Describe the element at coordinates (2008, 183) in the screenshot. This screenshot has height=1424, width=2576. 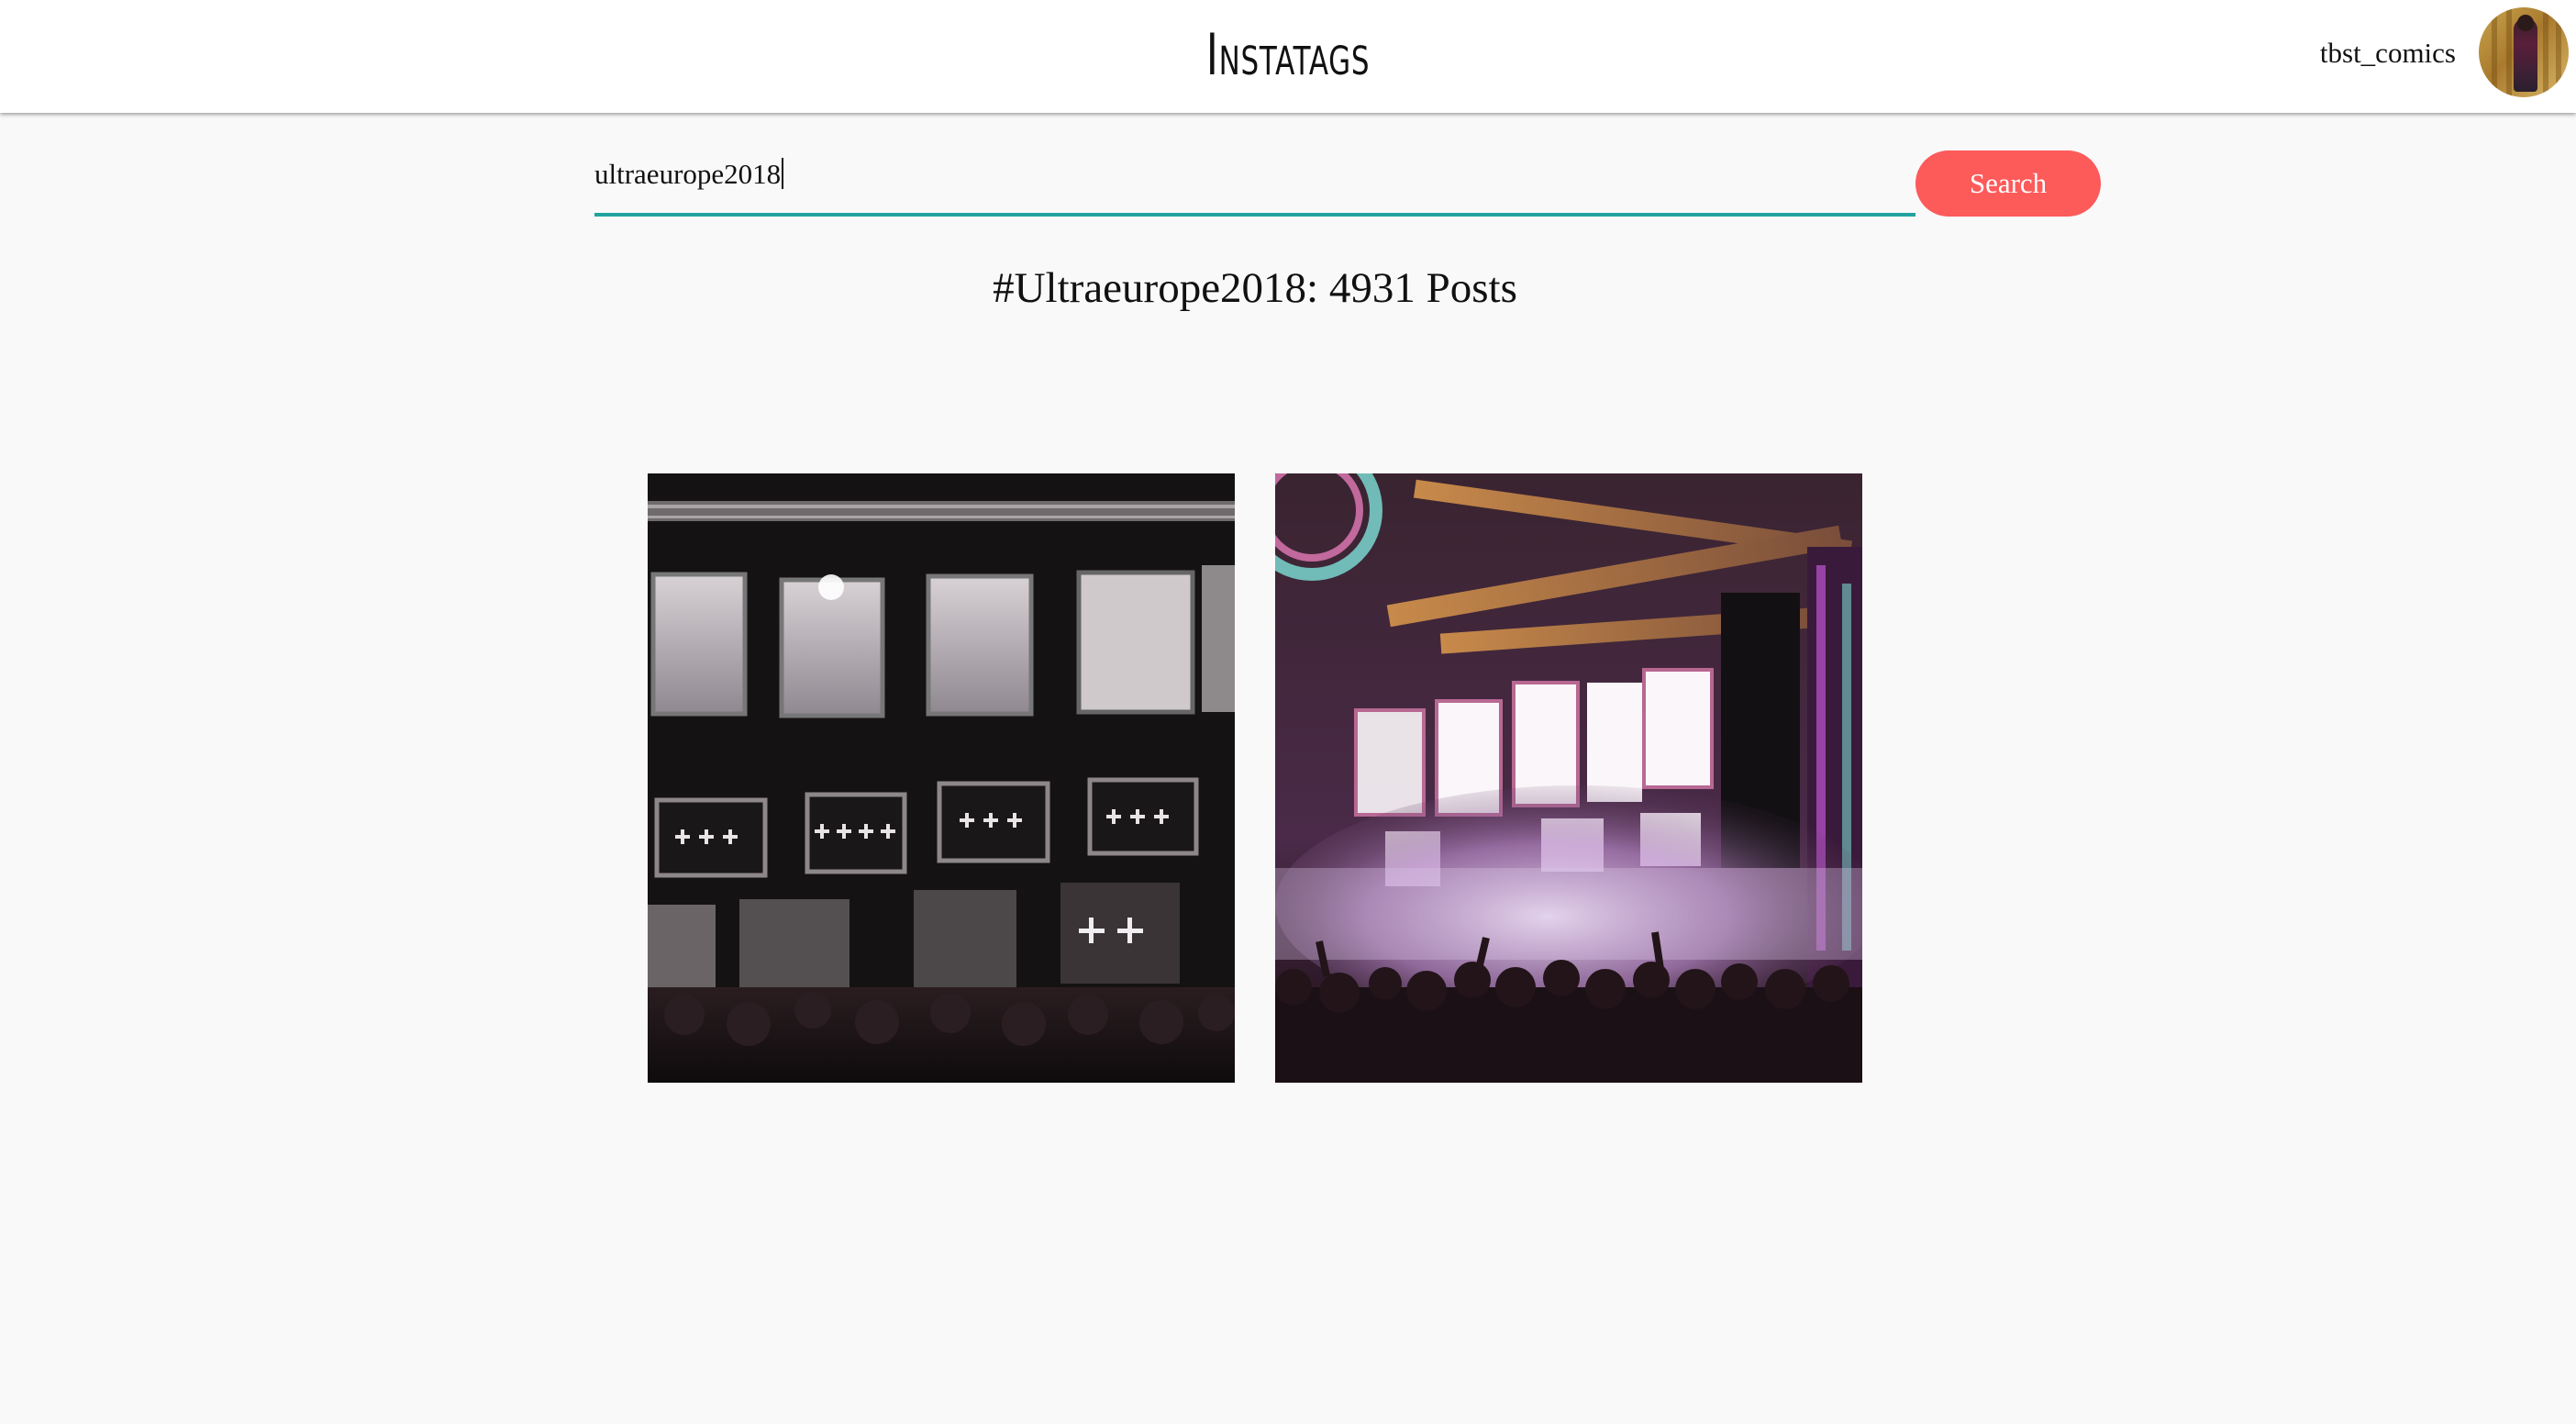
I see `search-button: Search` at that location.